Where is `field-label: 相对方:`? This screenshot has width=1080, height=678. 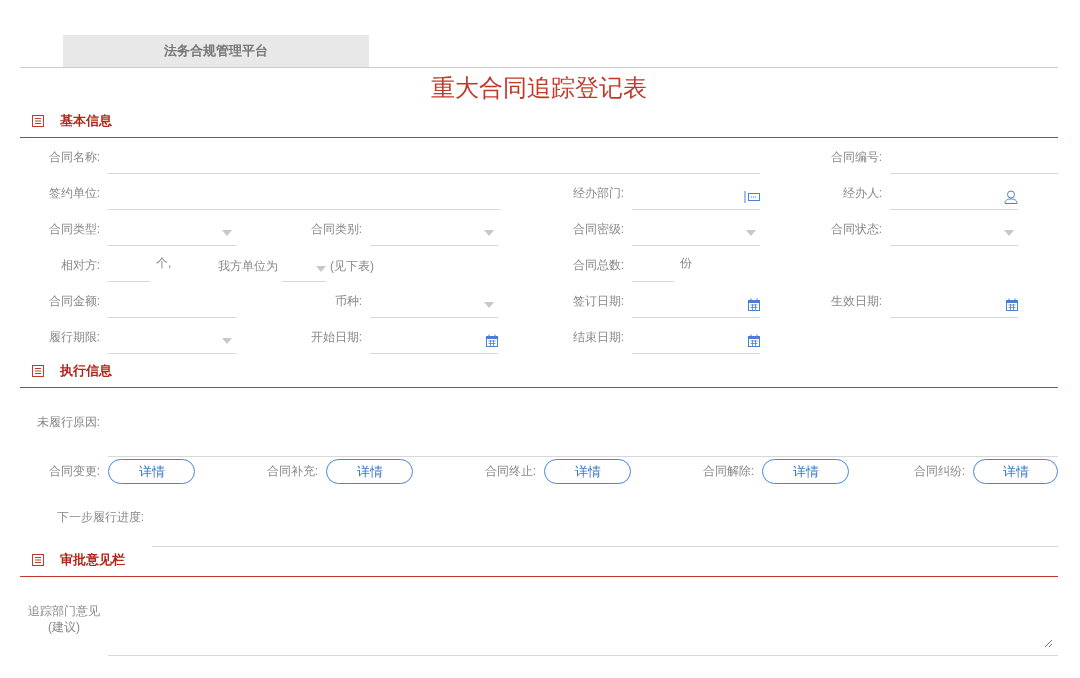
field-label: 相对方: is located at coordinates (80, 265).